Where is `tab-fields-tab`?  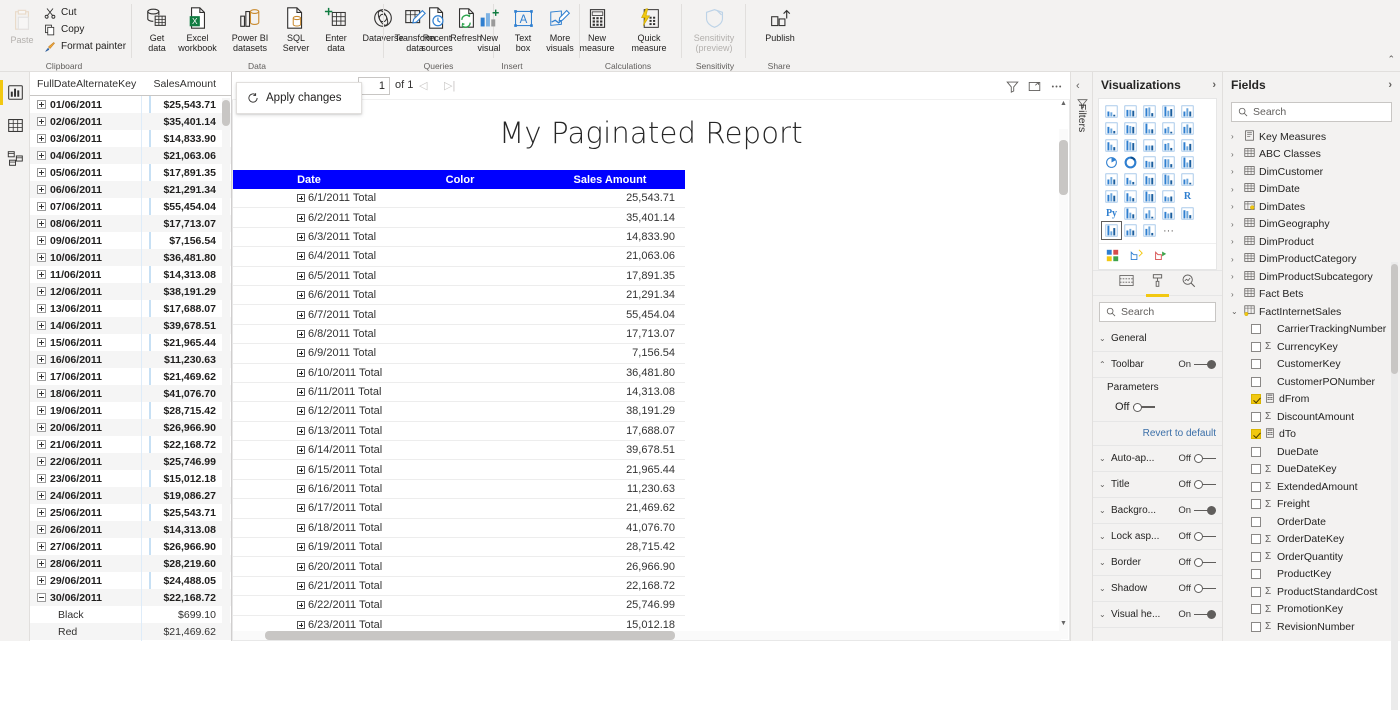 tab-fields-tab is located at coordinates (1126, 283).